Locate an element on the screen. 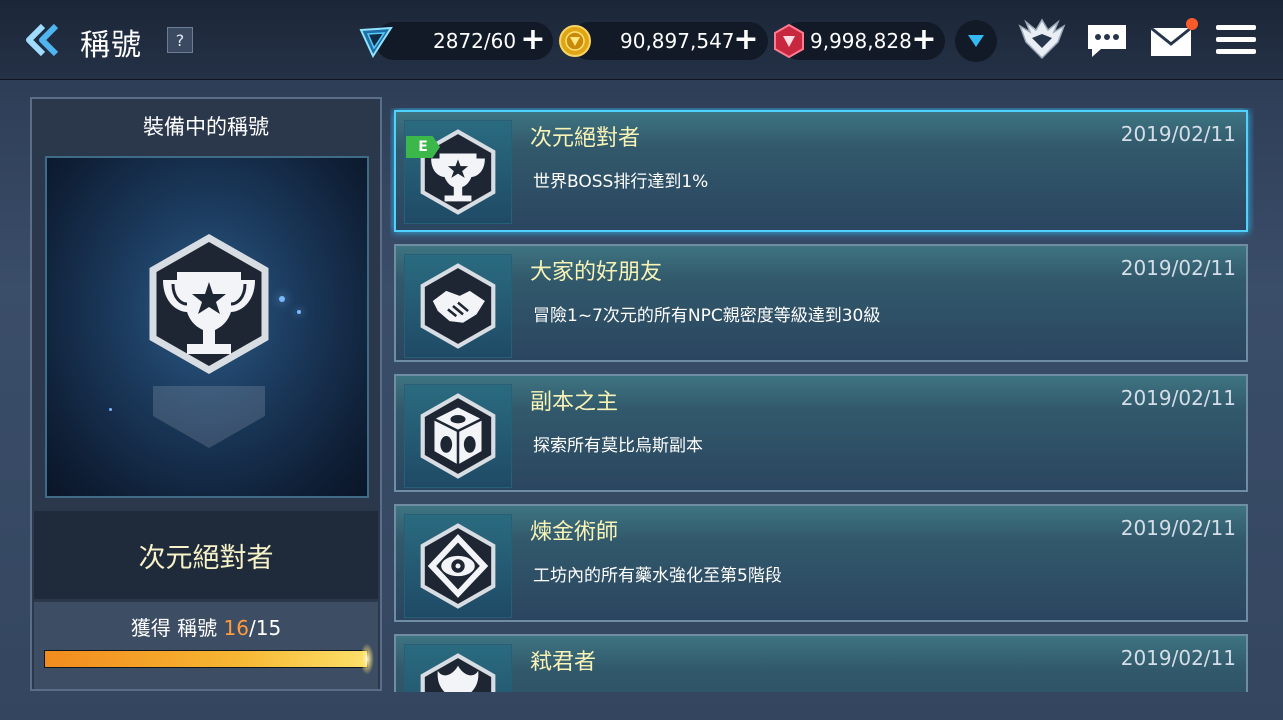 This screenshot has height=720, width=1283. progress-label: 獲得 稱號 16/15 is located at coordinates (206, 626).